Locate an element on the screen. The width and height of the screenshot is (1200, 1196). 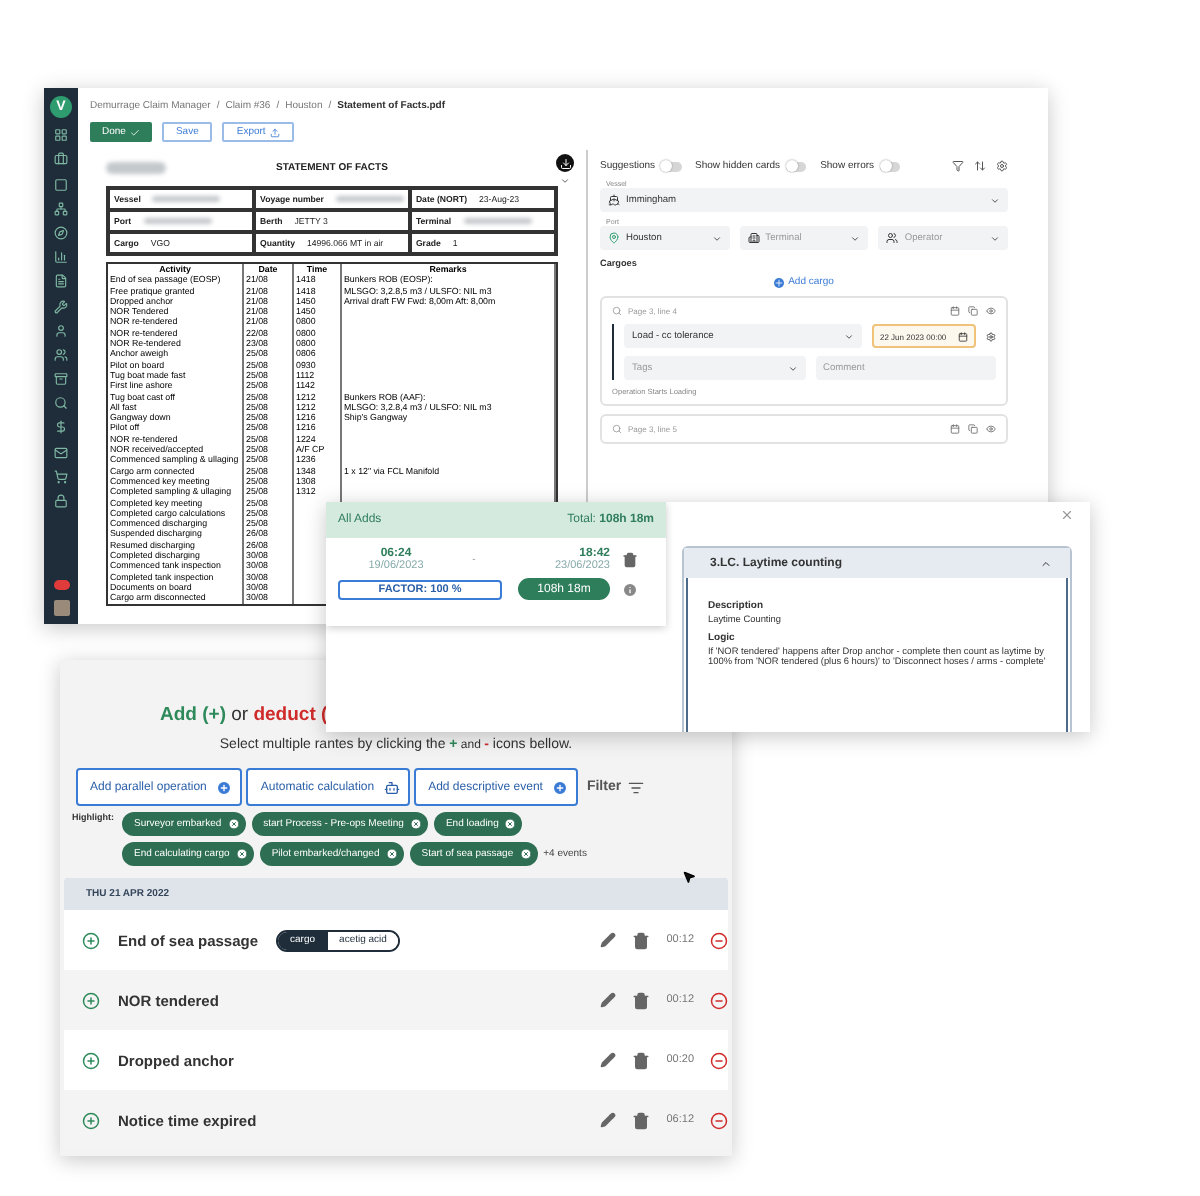
grid-icon is located at coordinates (61, 135).